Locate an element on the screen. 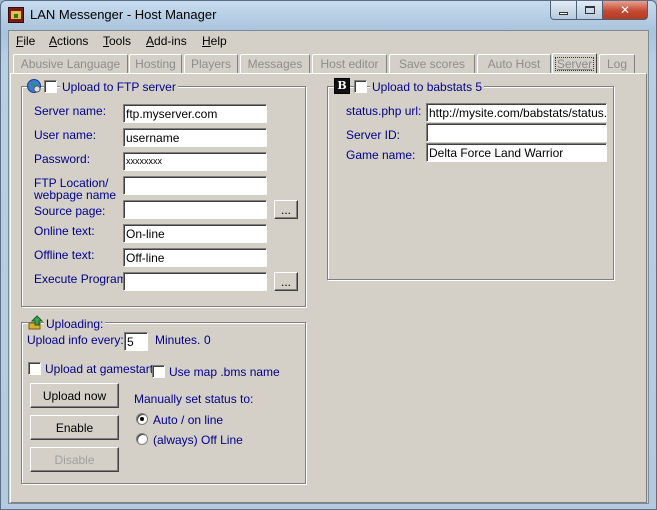  minutes-count: 0 is located at coordinates (207, 340).